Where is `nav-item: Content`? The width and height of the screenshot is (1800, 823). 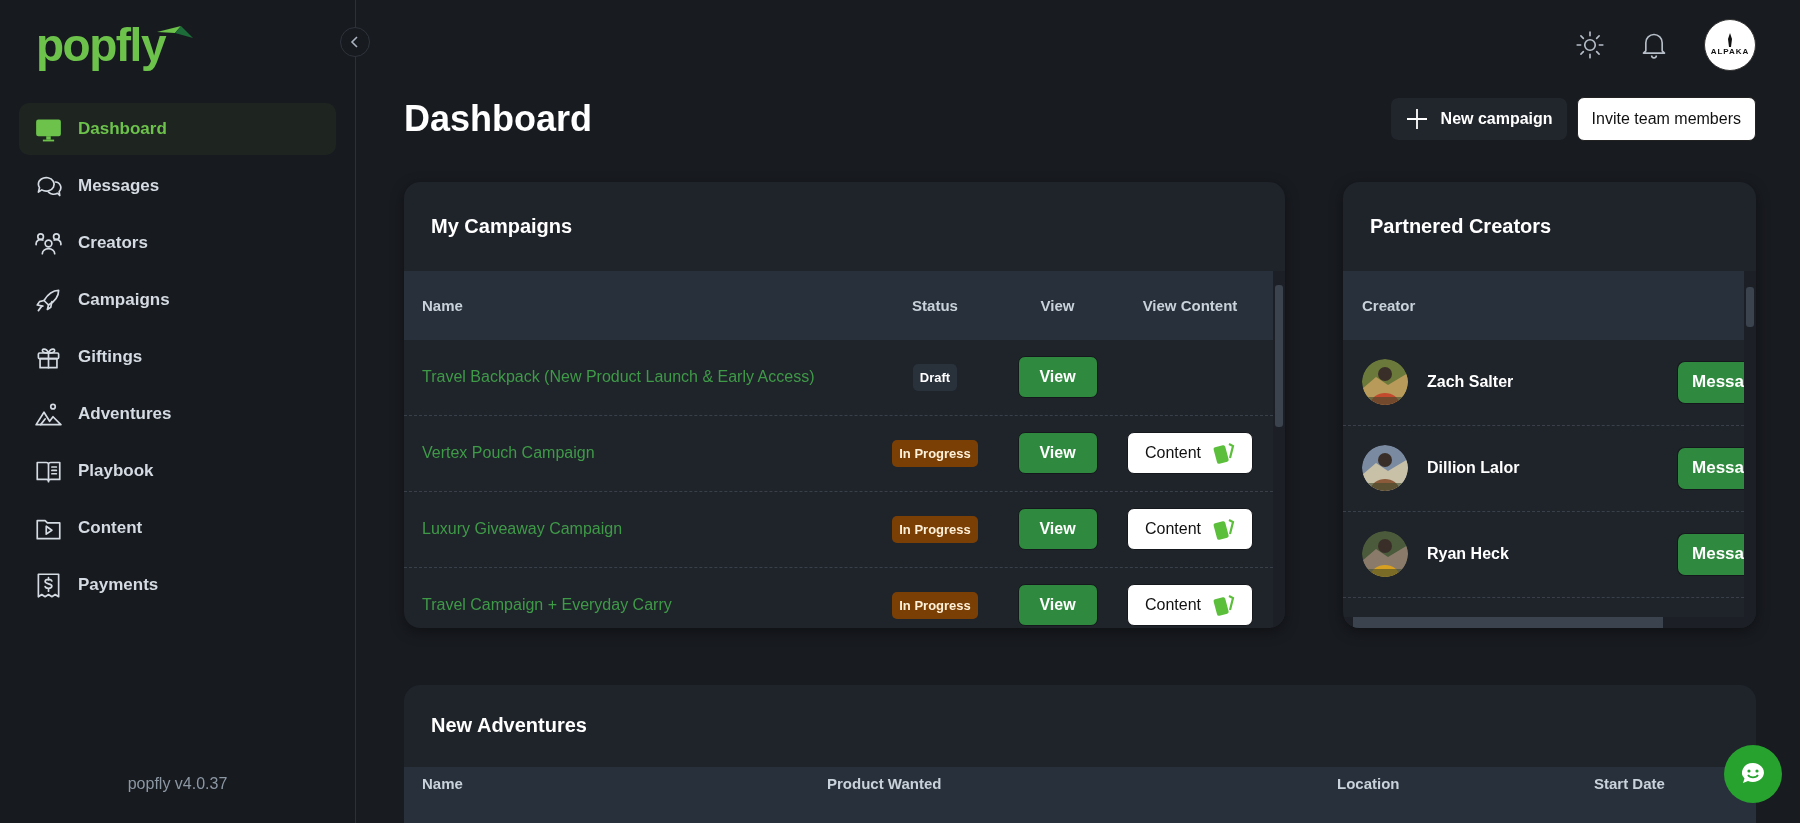
nav-item: Content is located at coordinates (177, 528).